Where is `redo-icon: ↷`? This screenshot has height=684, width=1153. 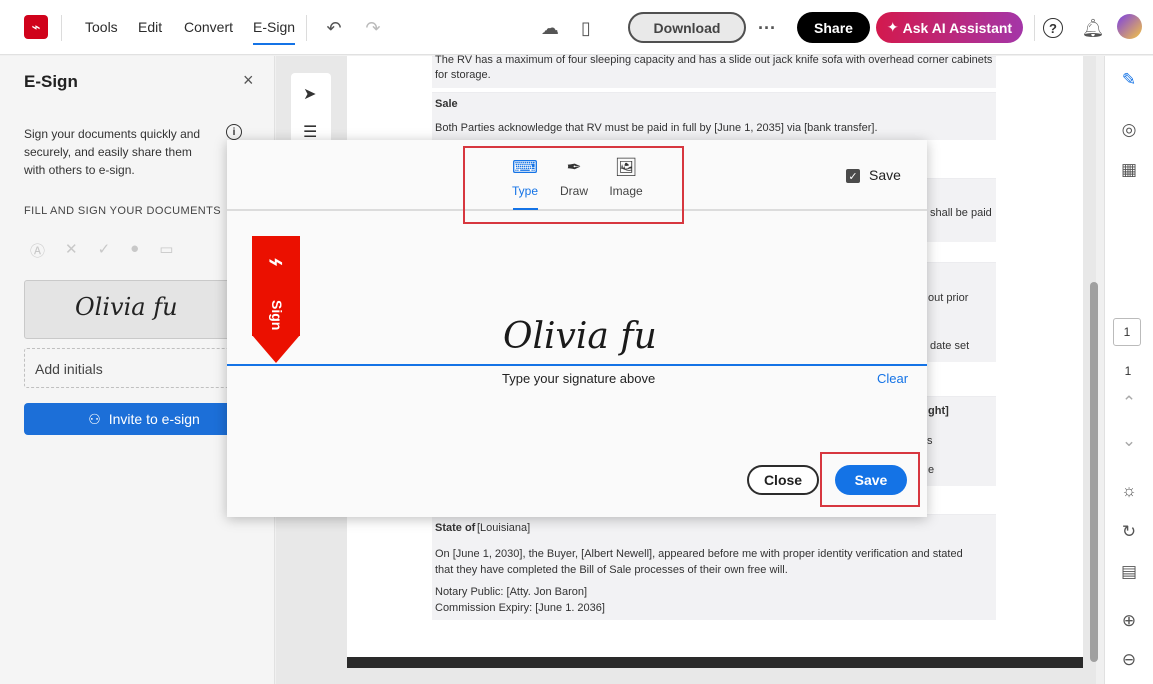
redo-icon: ↷ is located at coordinates (373, 28).